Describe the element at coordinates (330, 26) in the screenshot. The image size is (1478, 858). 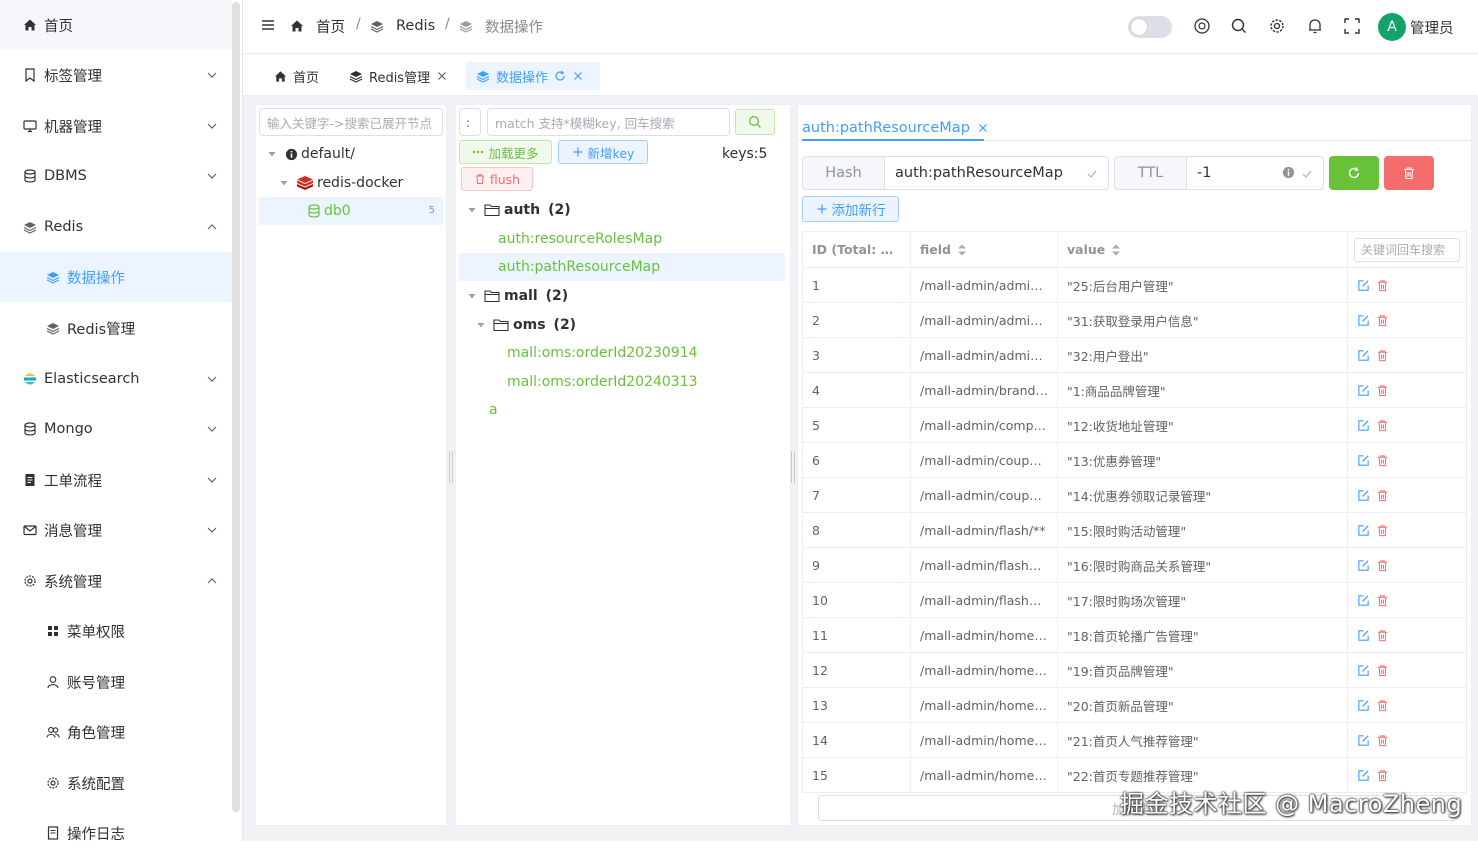
I see `breadcrumb-home: 首页` at that location.